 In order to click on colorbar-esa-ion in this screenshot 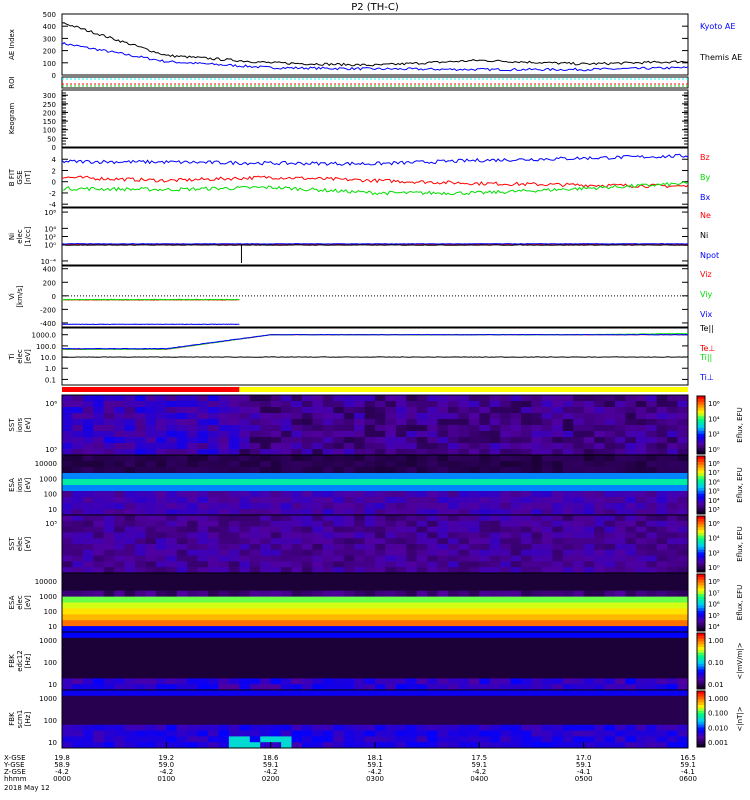, I will do `click(701, 485)`.